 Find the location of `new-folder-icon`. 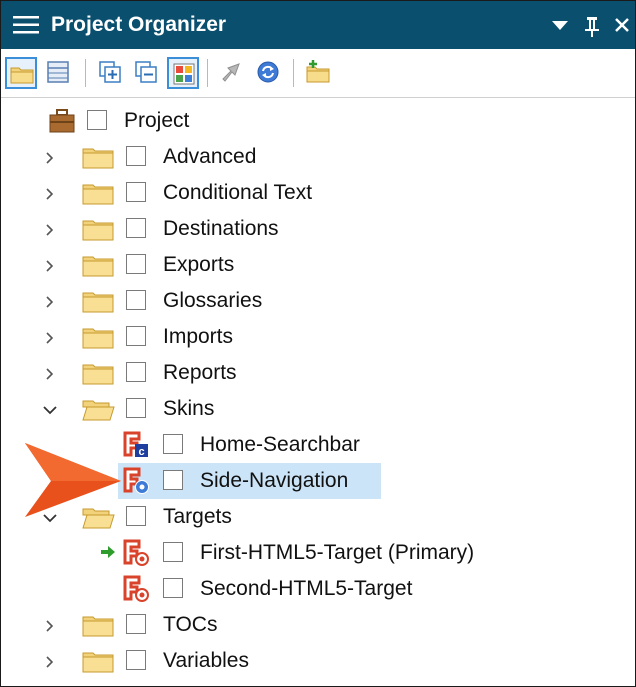

new-folder-icon is located at coordinates (319, 73).